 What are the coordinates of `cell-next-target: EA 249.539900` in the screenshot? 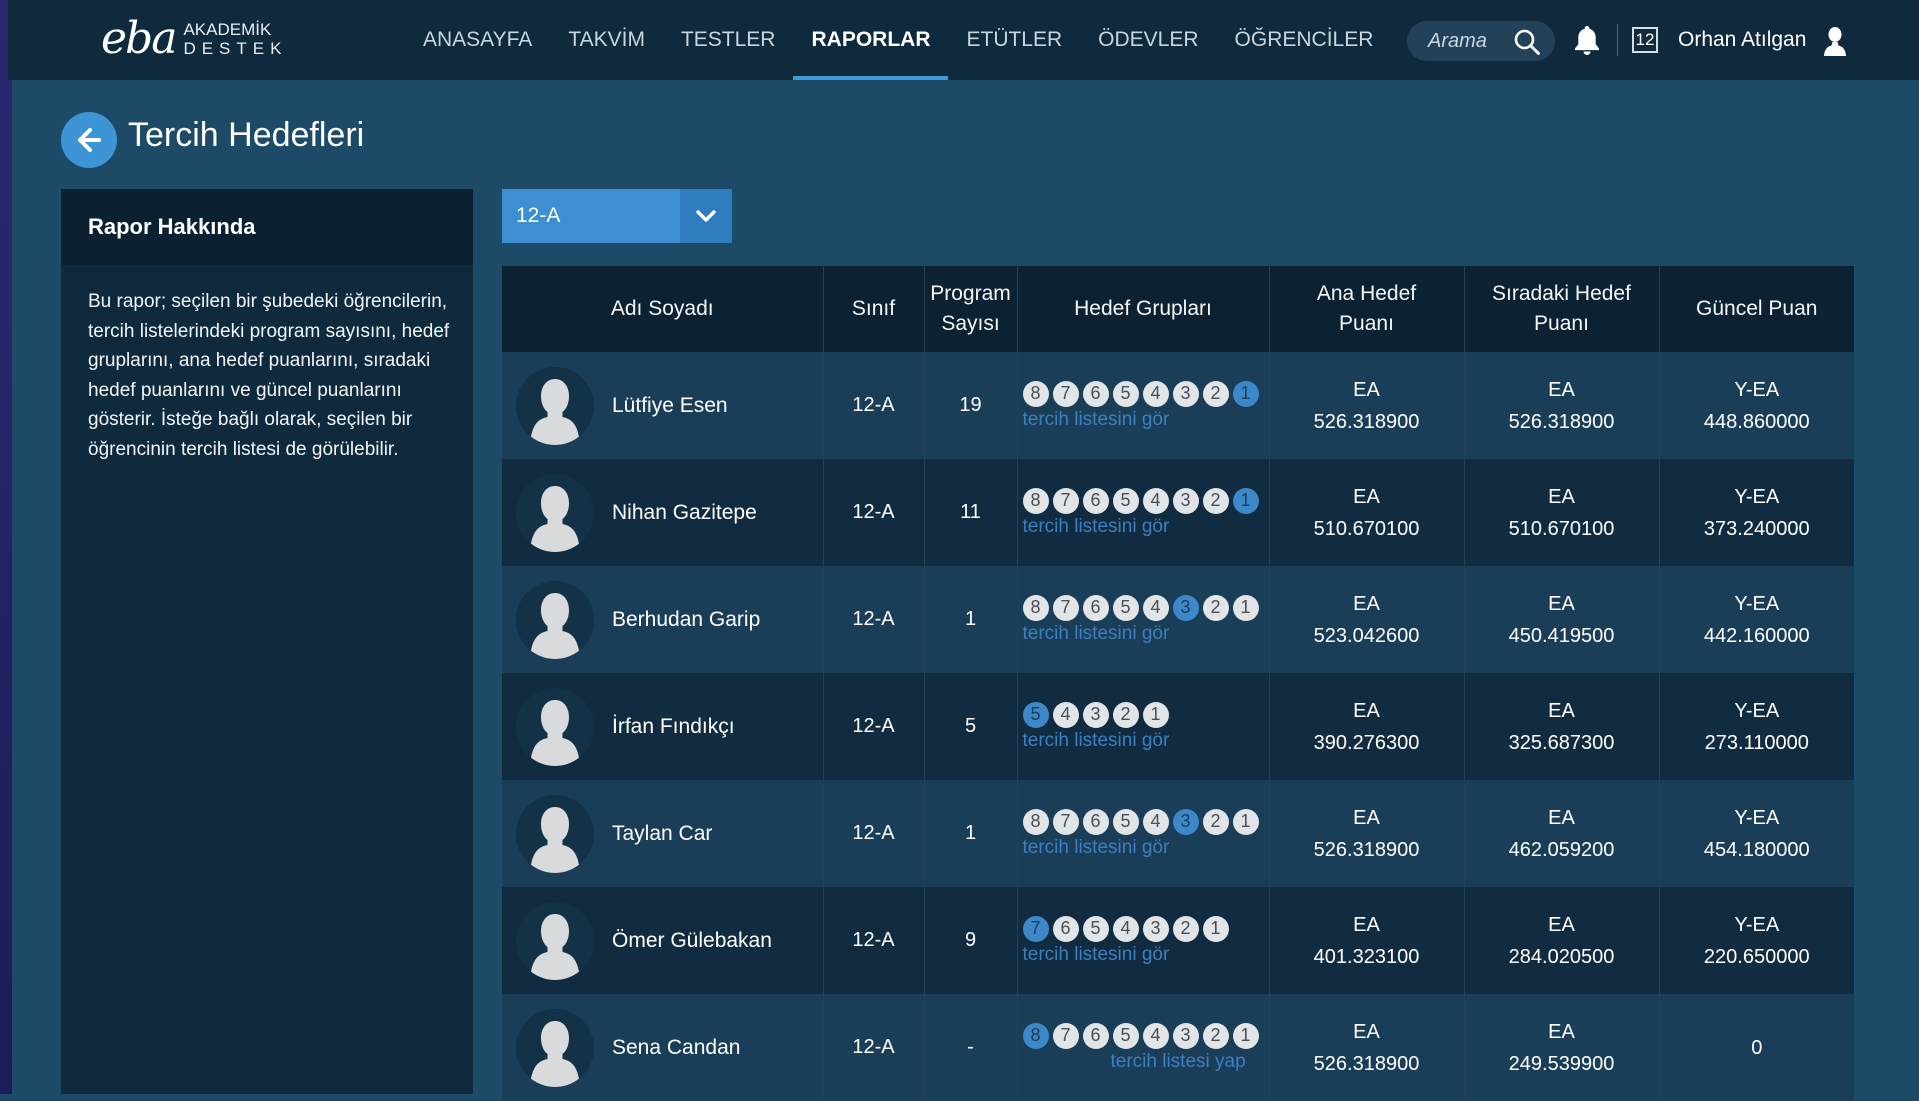 It's located at (1562, 1047).